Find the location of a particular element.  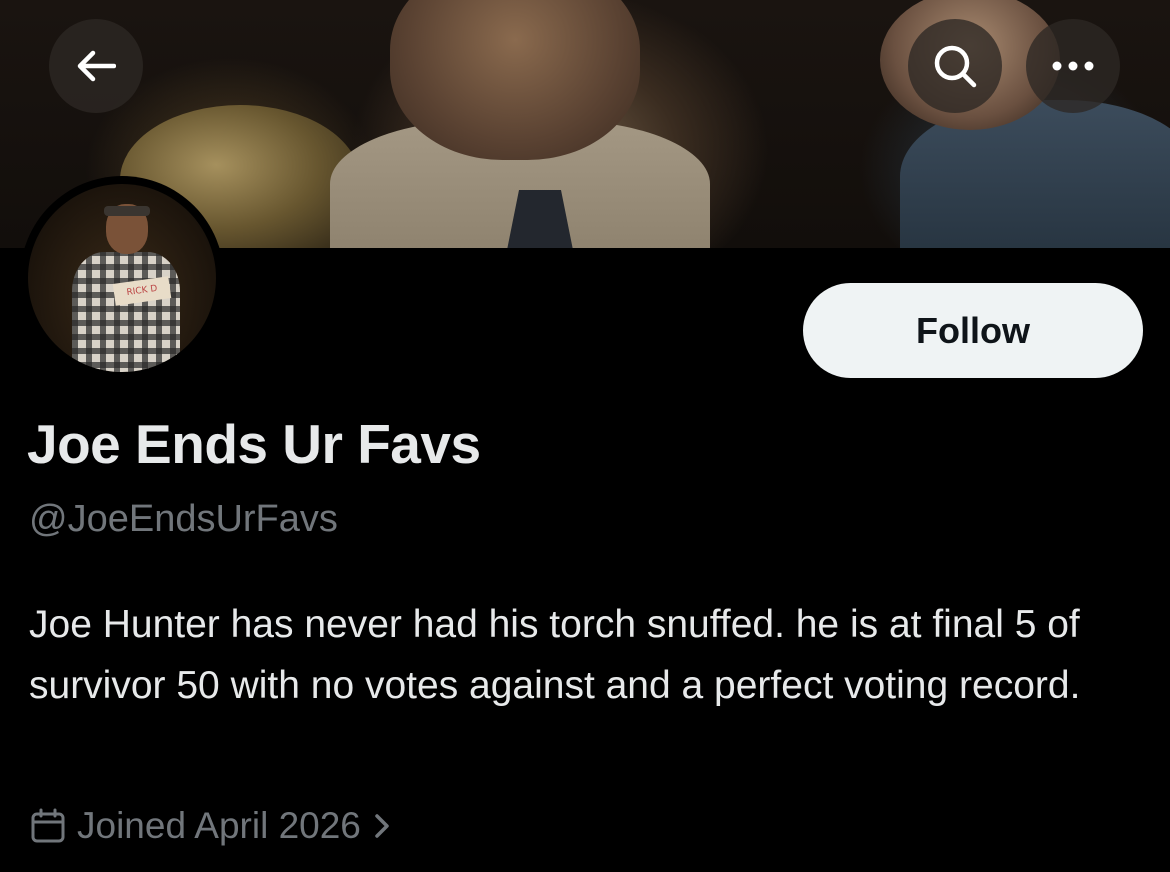

display-name: Joe Ends Ur Favs is located at coordinates (254, 444).